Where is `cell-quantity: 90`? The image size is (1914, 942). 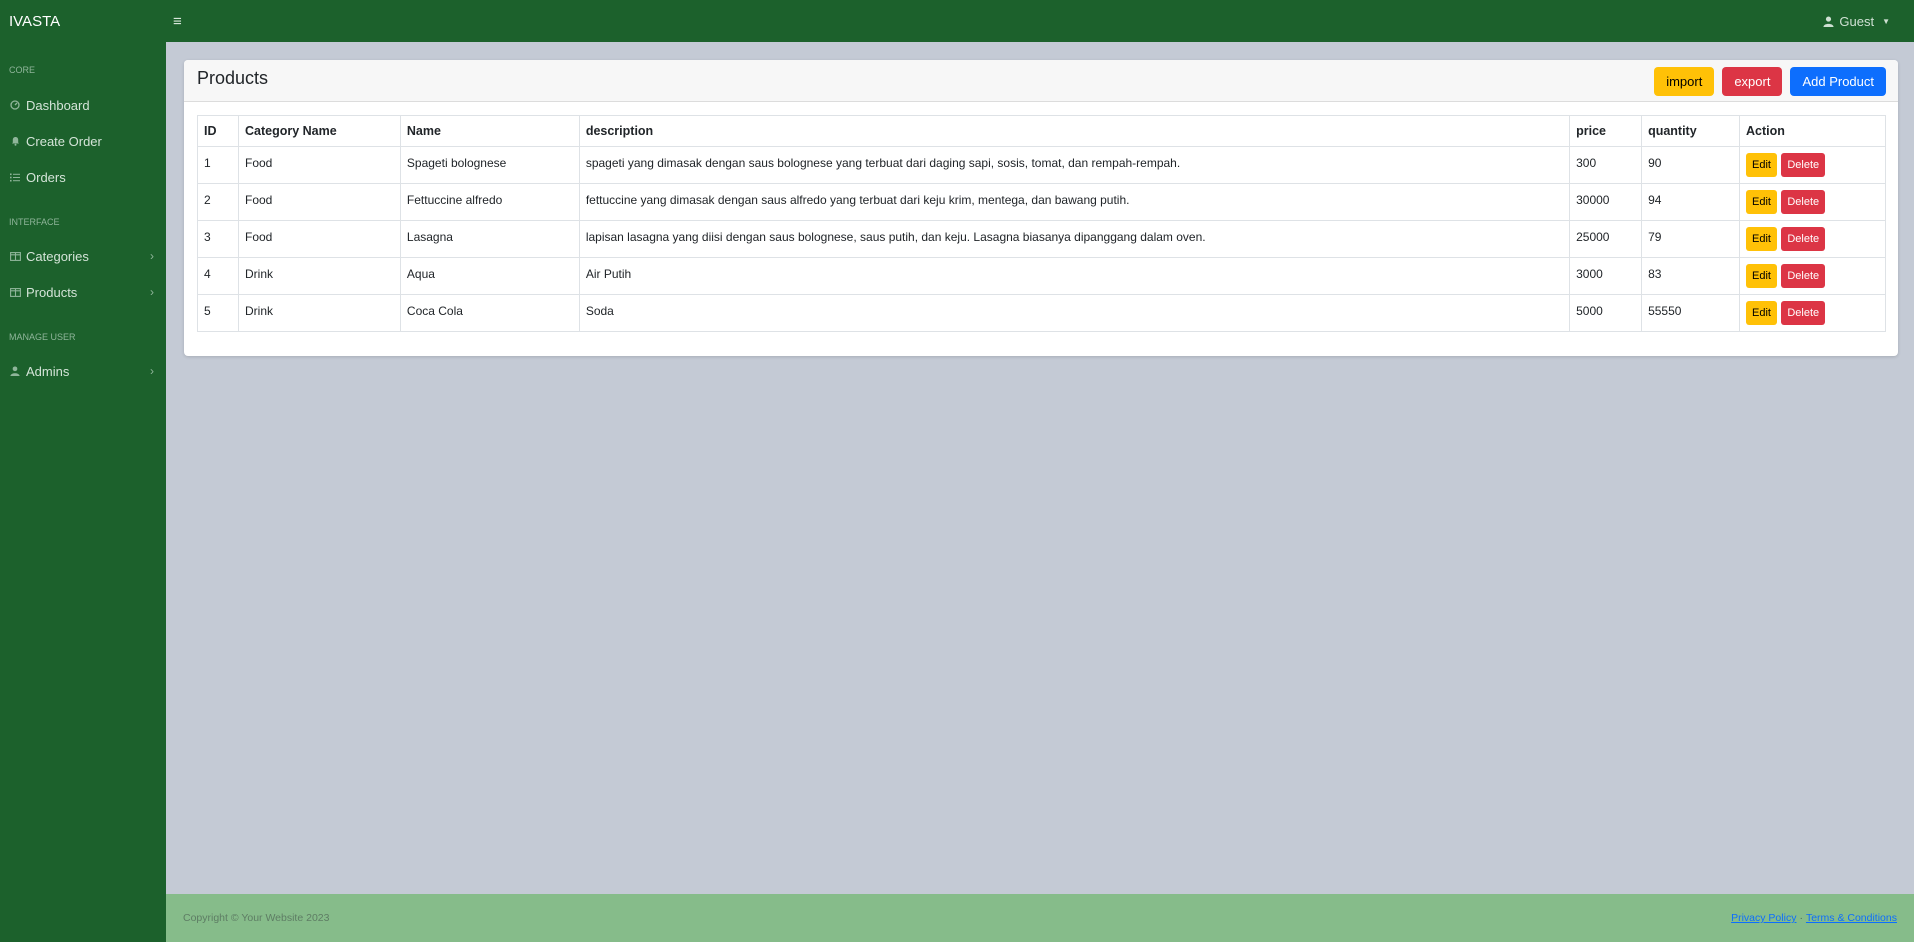 cell-quantity: 90 is located at coordinates (1691, 165).